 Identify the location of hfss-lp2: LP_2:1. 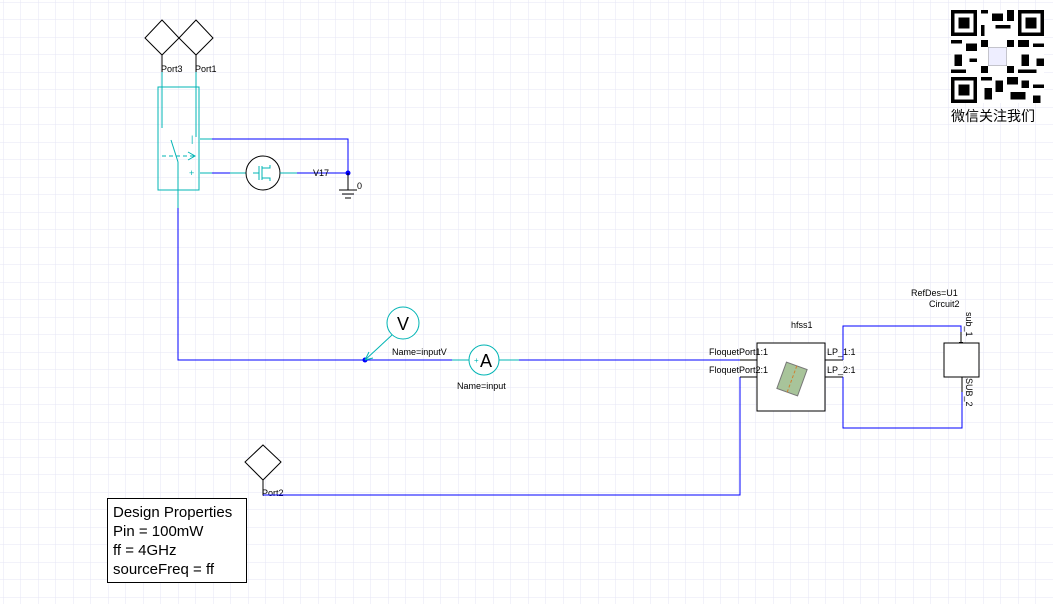
(841, 370).